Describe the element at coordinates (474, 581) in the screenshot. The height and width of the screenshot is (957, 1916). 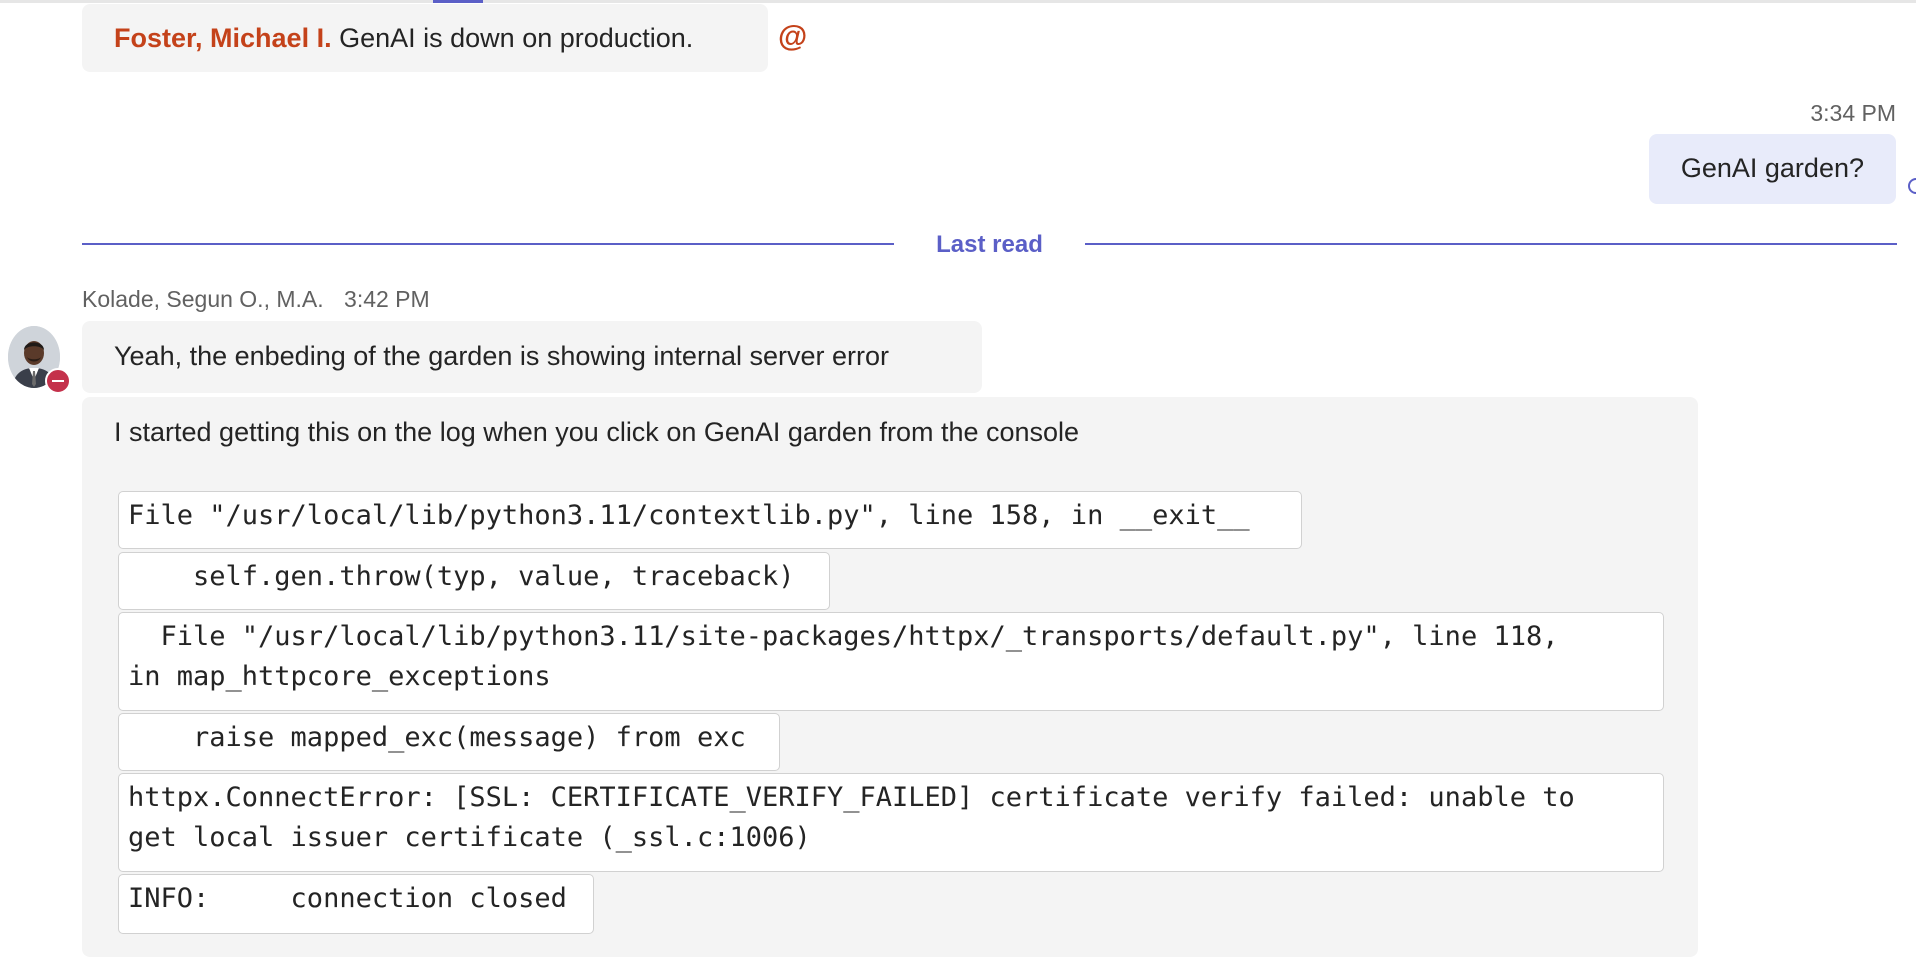
I see `code-snippet: self.gen.throw(typ, value, traceback)` at that location.